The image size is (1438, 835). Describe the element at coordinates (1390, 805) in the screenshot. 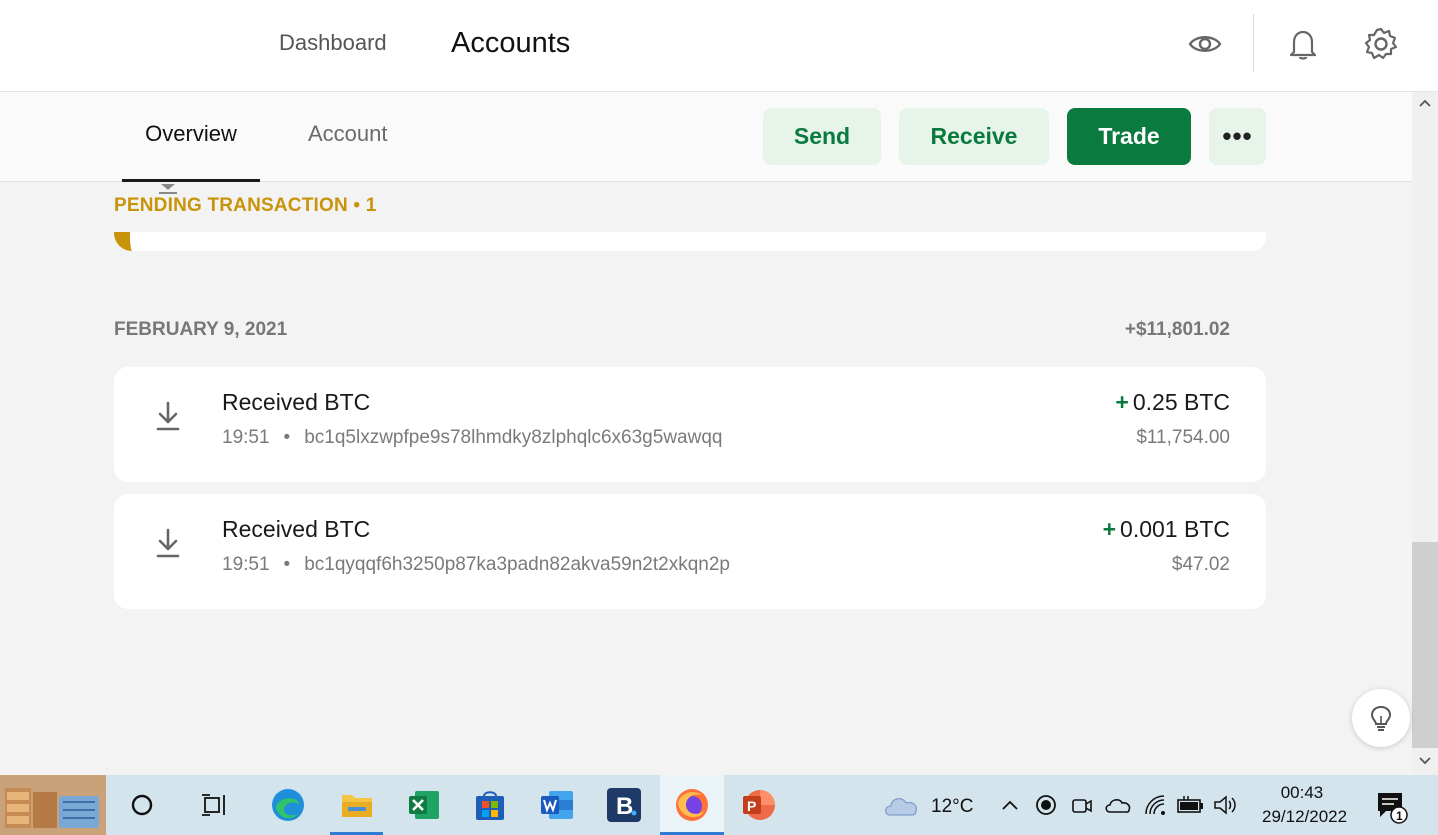

I see `notification-center-icon: 1` at that location.